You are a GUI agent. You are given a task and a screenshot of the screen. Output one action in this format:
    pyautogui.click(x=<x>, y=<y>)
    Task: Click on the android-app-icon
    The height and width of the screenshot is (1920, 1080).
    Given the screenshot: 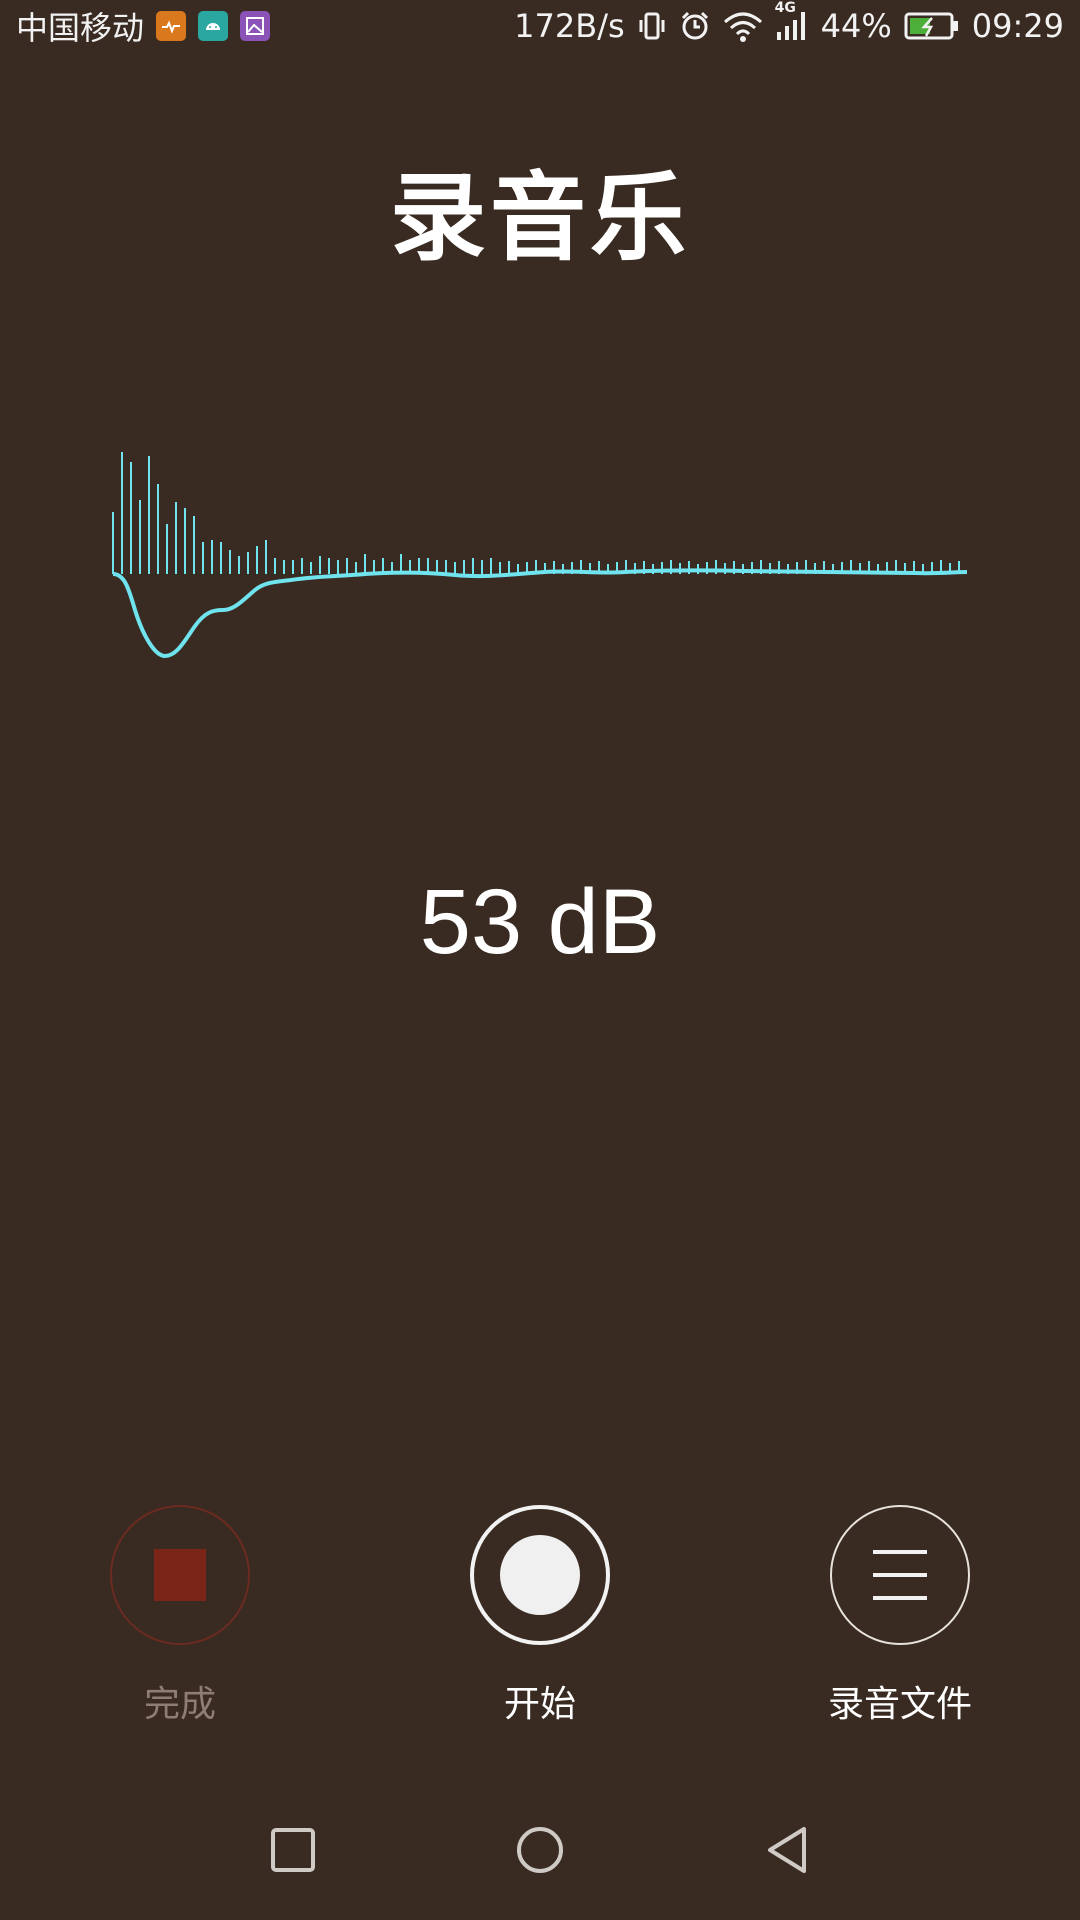 What is the action you would take?
    pyautogui.click(x=213, y=26)
    